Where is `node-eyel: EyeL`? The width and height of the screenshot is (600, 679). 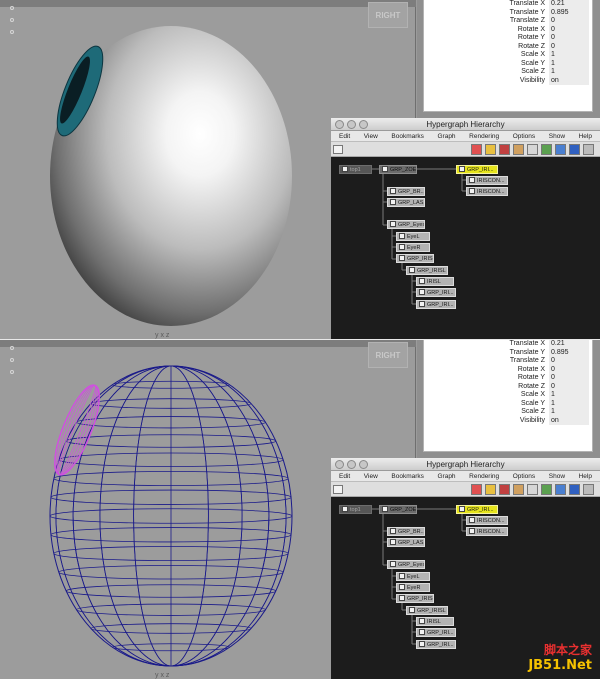
node-eyel: EyeL is located at coordinates (413, 576).